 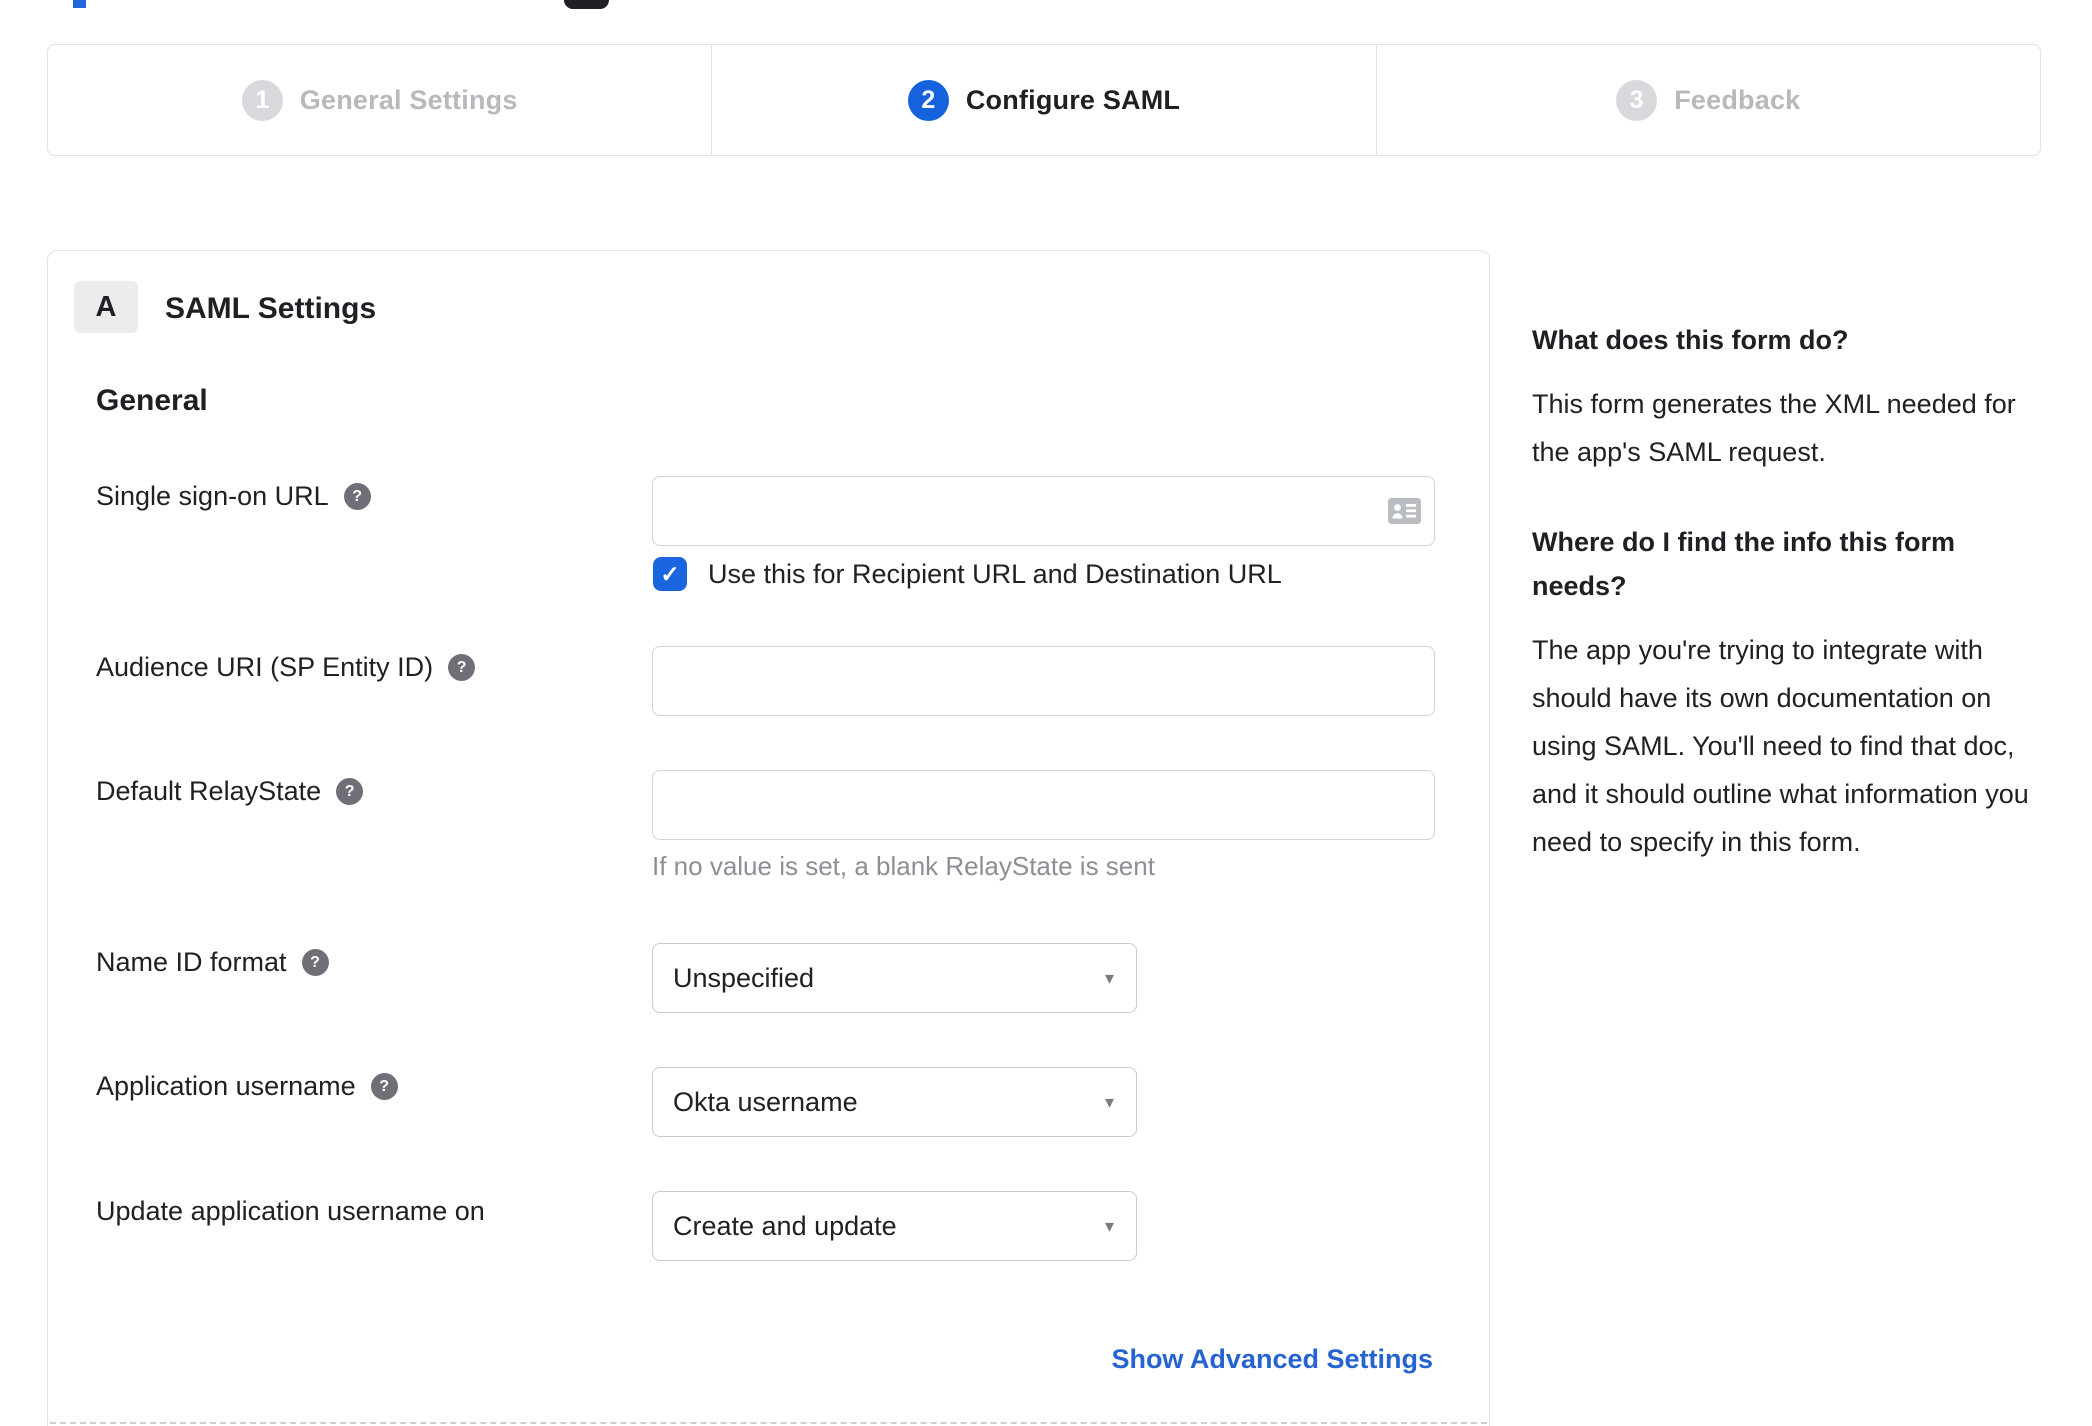 I want to click on step-label: Configure SAML, so click(x=1073, y=99).